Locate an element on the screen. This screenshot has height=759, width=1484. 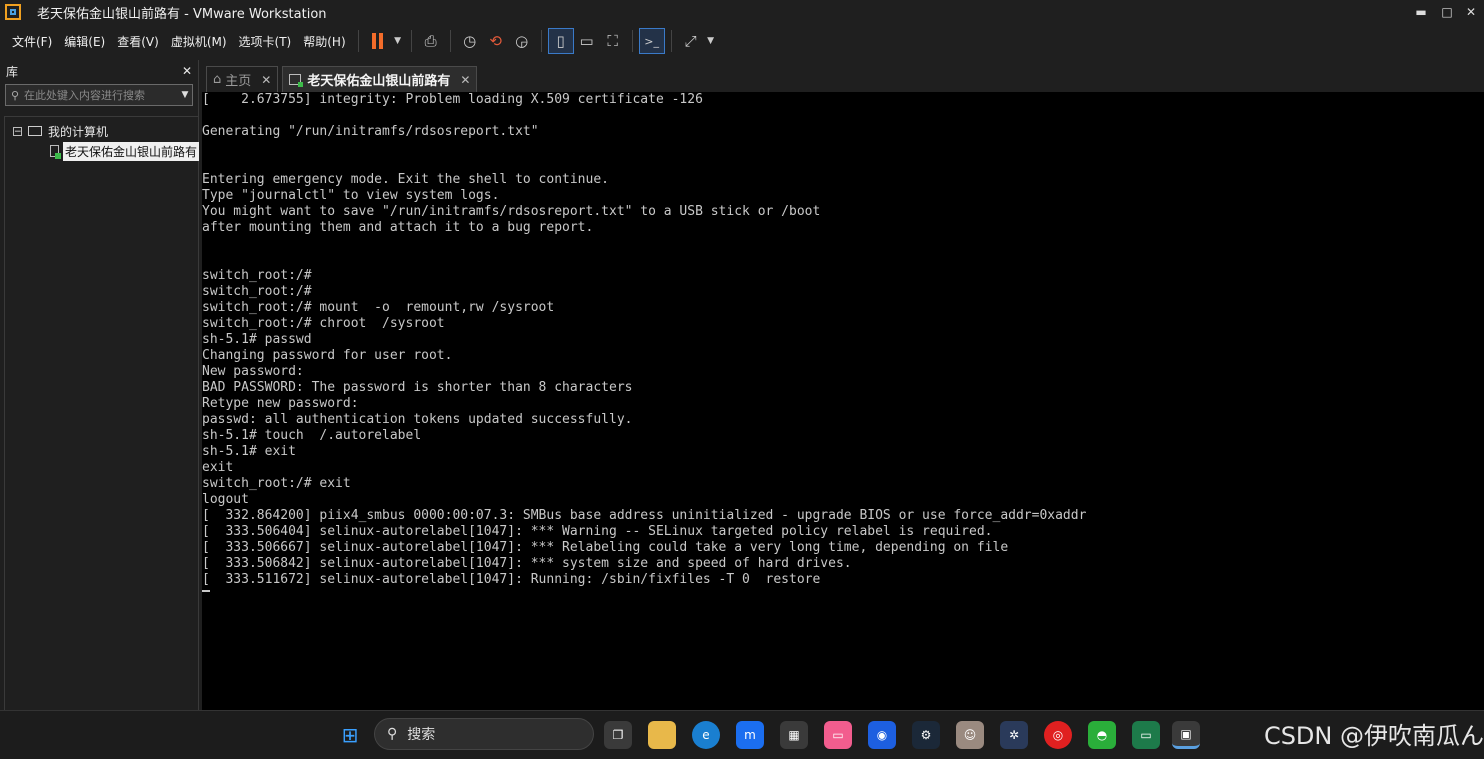
send-ctrl-alt-del-icon: ⎙ is located at coordinates (431, 41).